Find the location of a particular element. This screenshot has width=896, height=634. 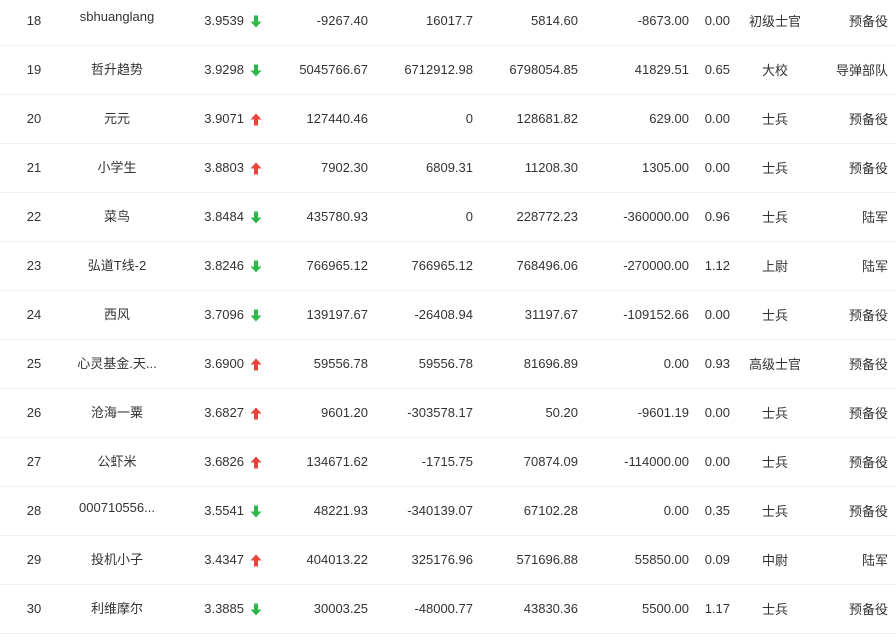

ratio-cell: 0.93 is located at coordinates (709, 364).